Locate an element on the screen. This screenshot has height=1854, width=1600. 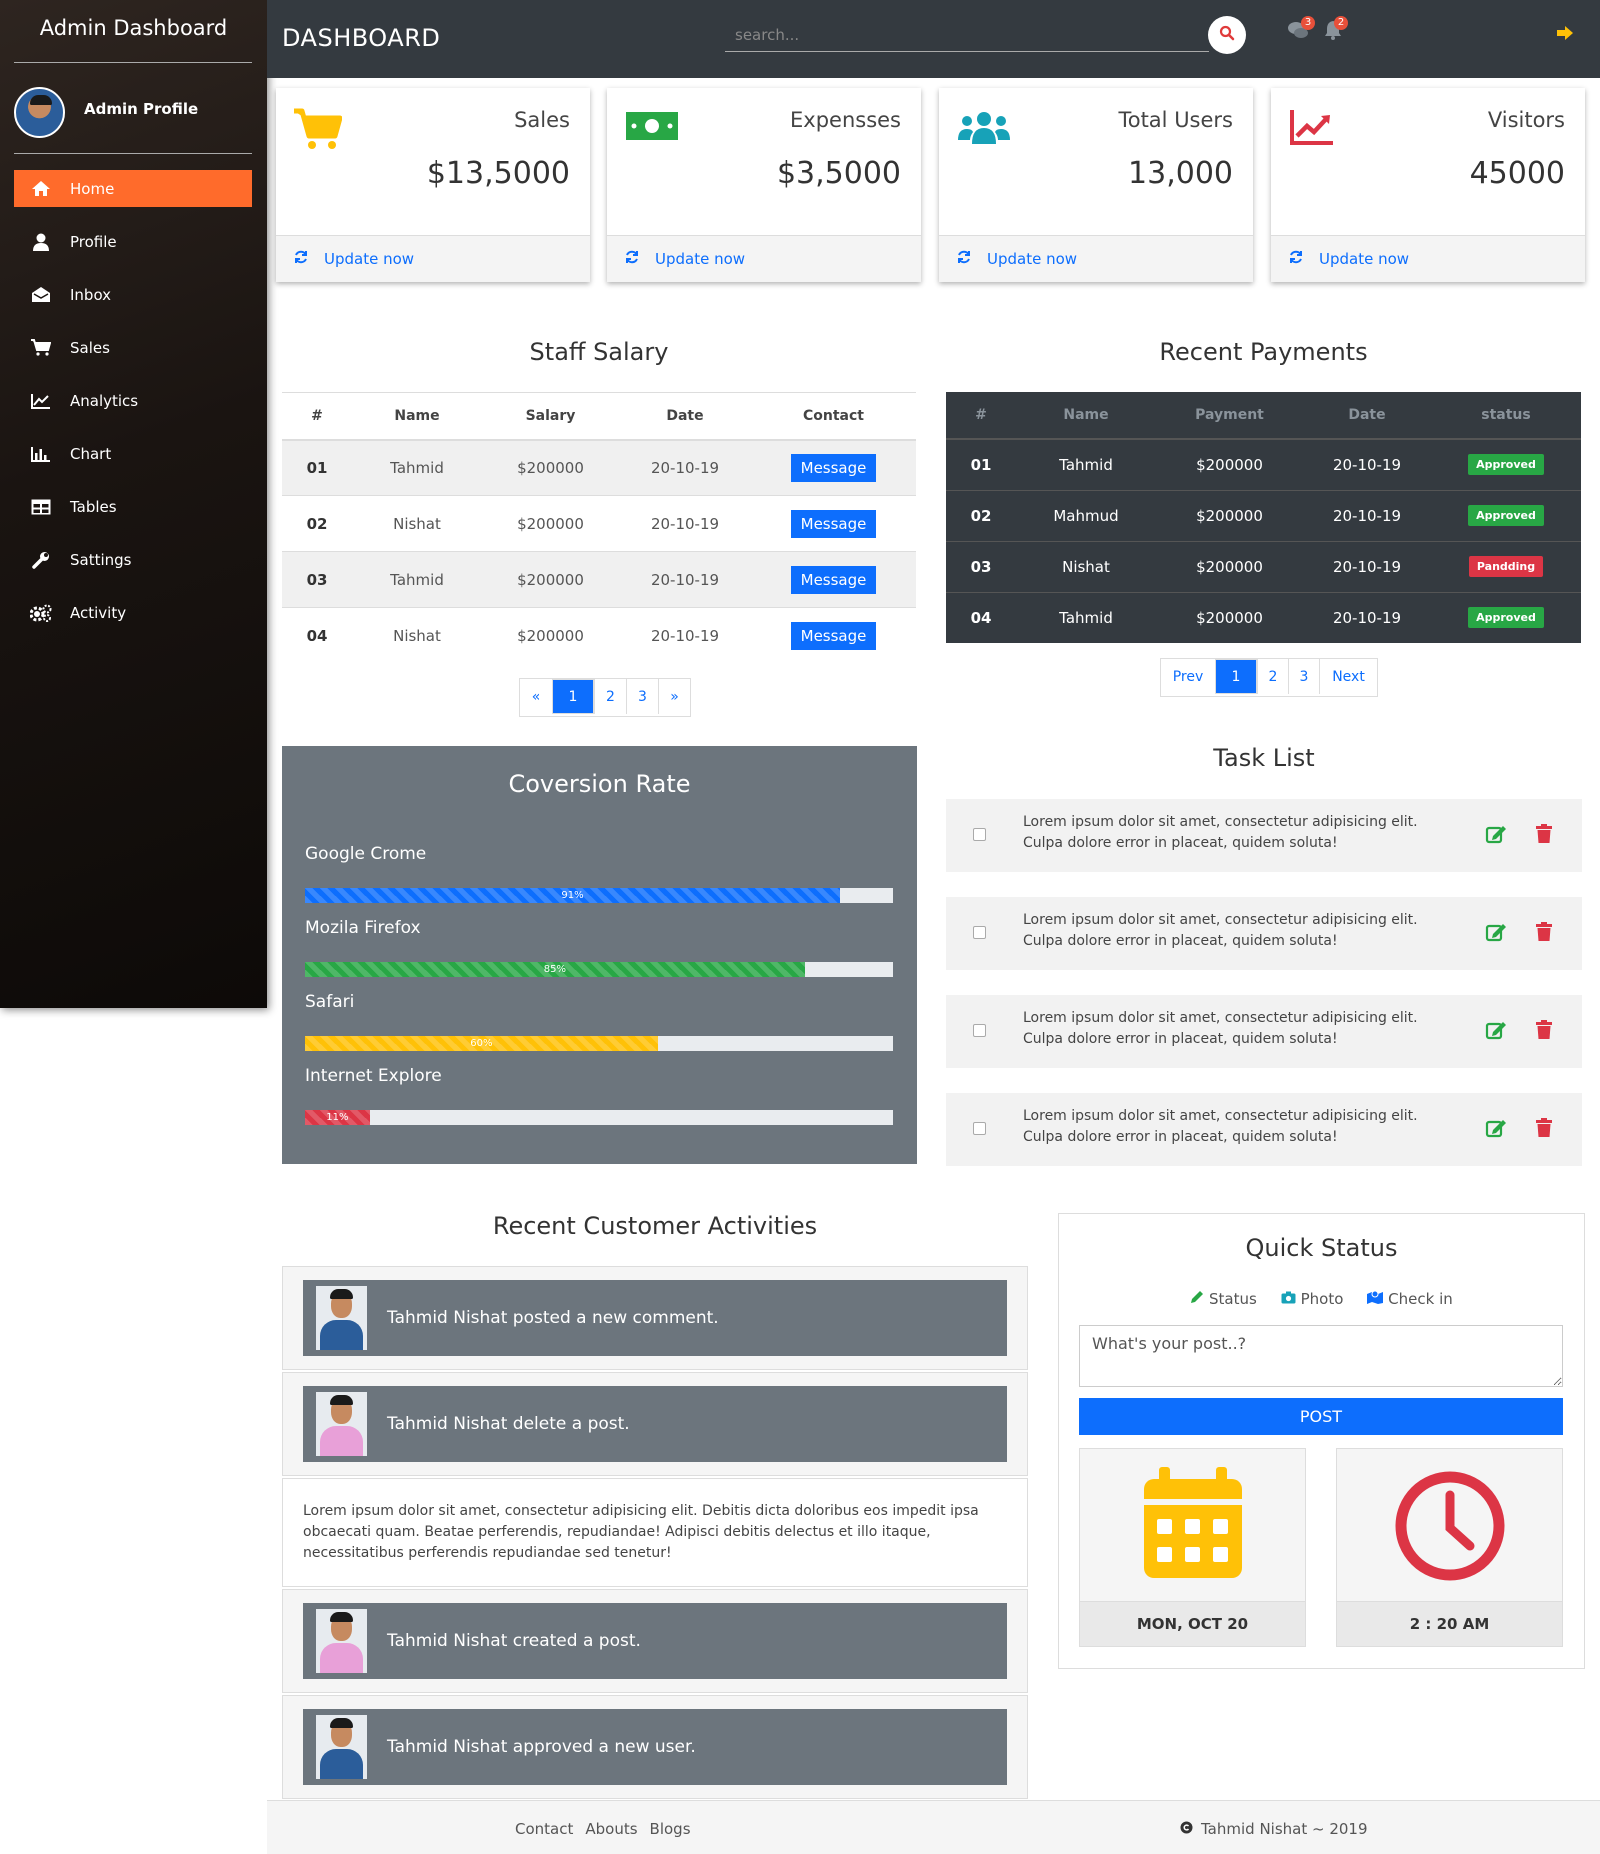
salary-pagination: « 1 2 3 » is located at coordinates (605, 697).